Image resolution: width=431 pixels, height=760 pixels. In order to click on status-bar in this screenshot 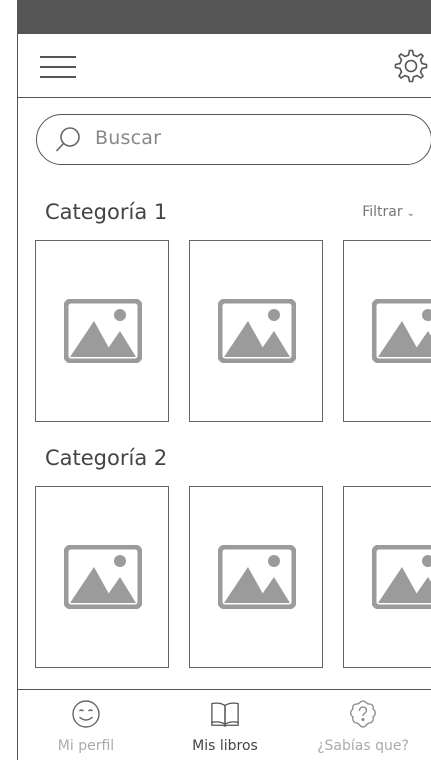, I will do `click(224, 17)`.